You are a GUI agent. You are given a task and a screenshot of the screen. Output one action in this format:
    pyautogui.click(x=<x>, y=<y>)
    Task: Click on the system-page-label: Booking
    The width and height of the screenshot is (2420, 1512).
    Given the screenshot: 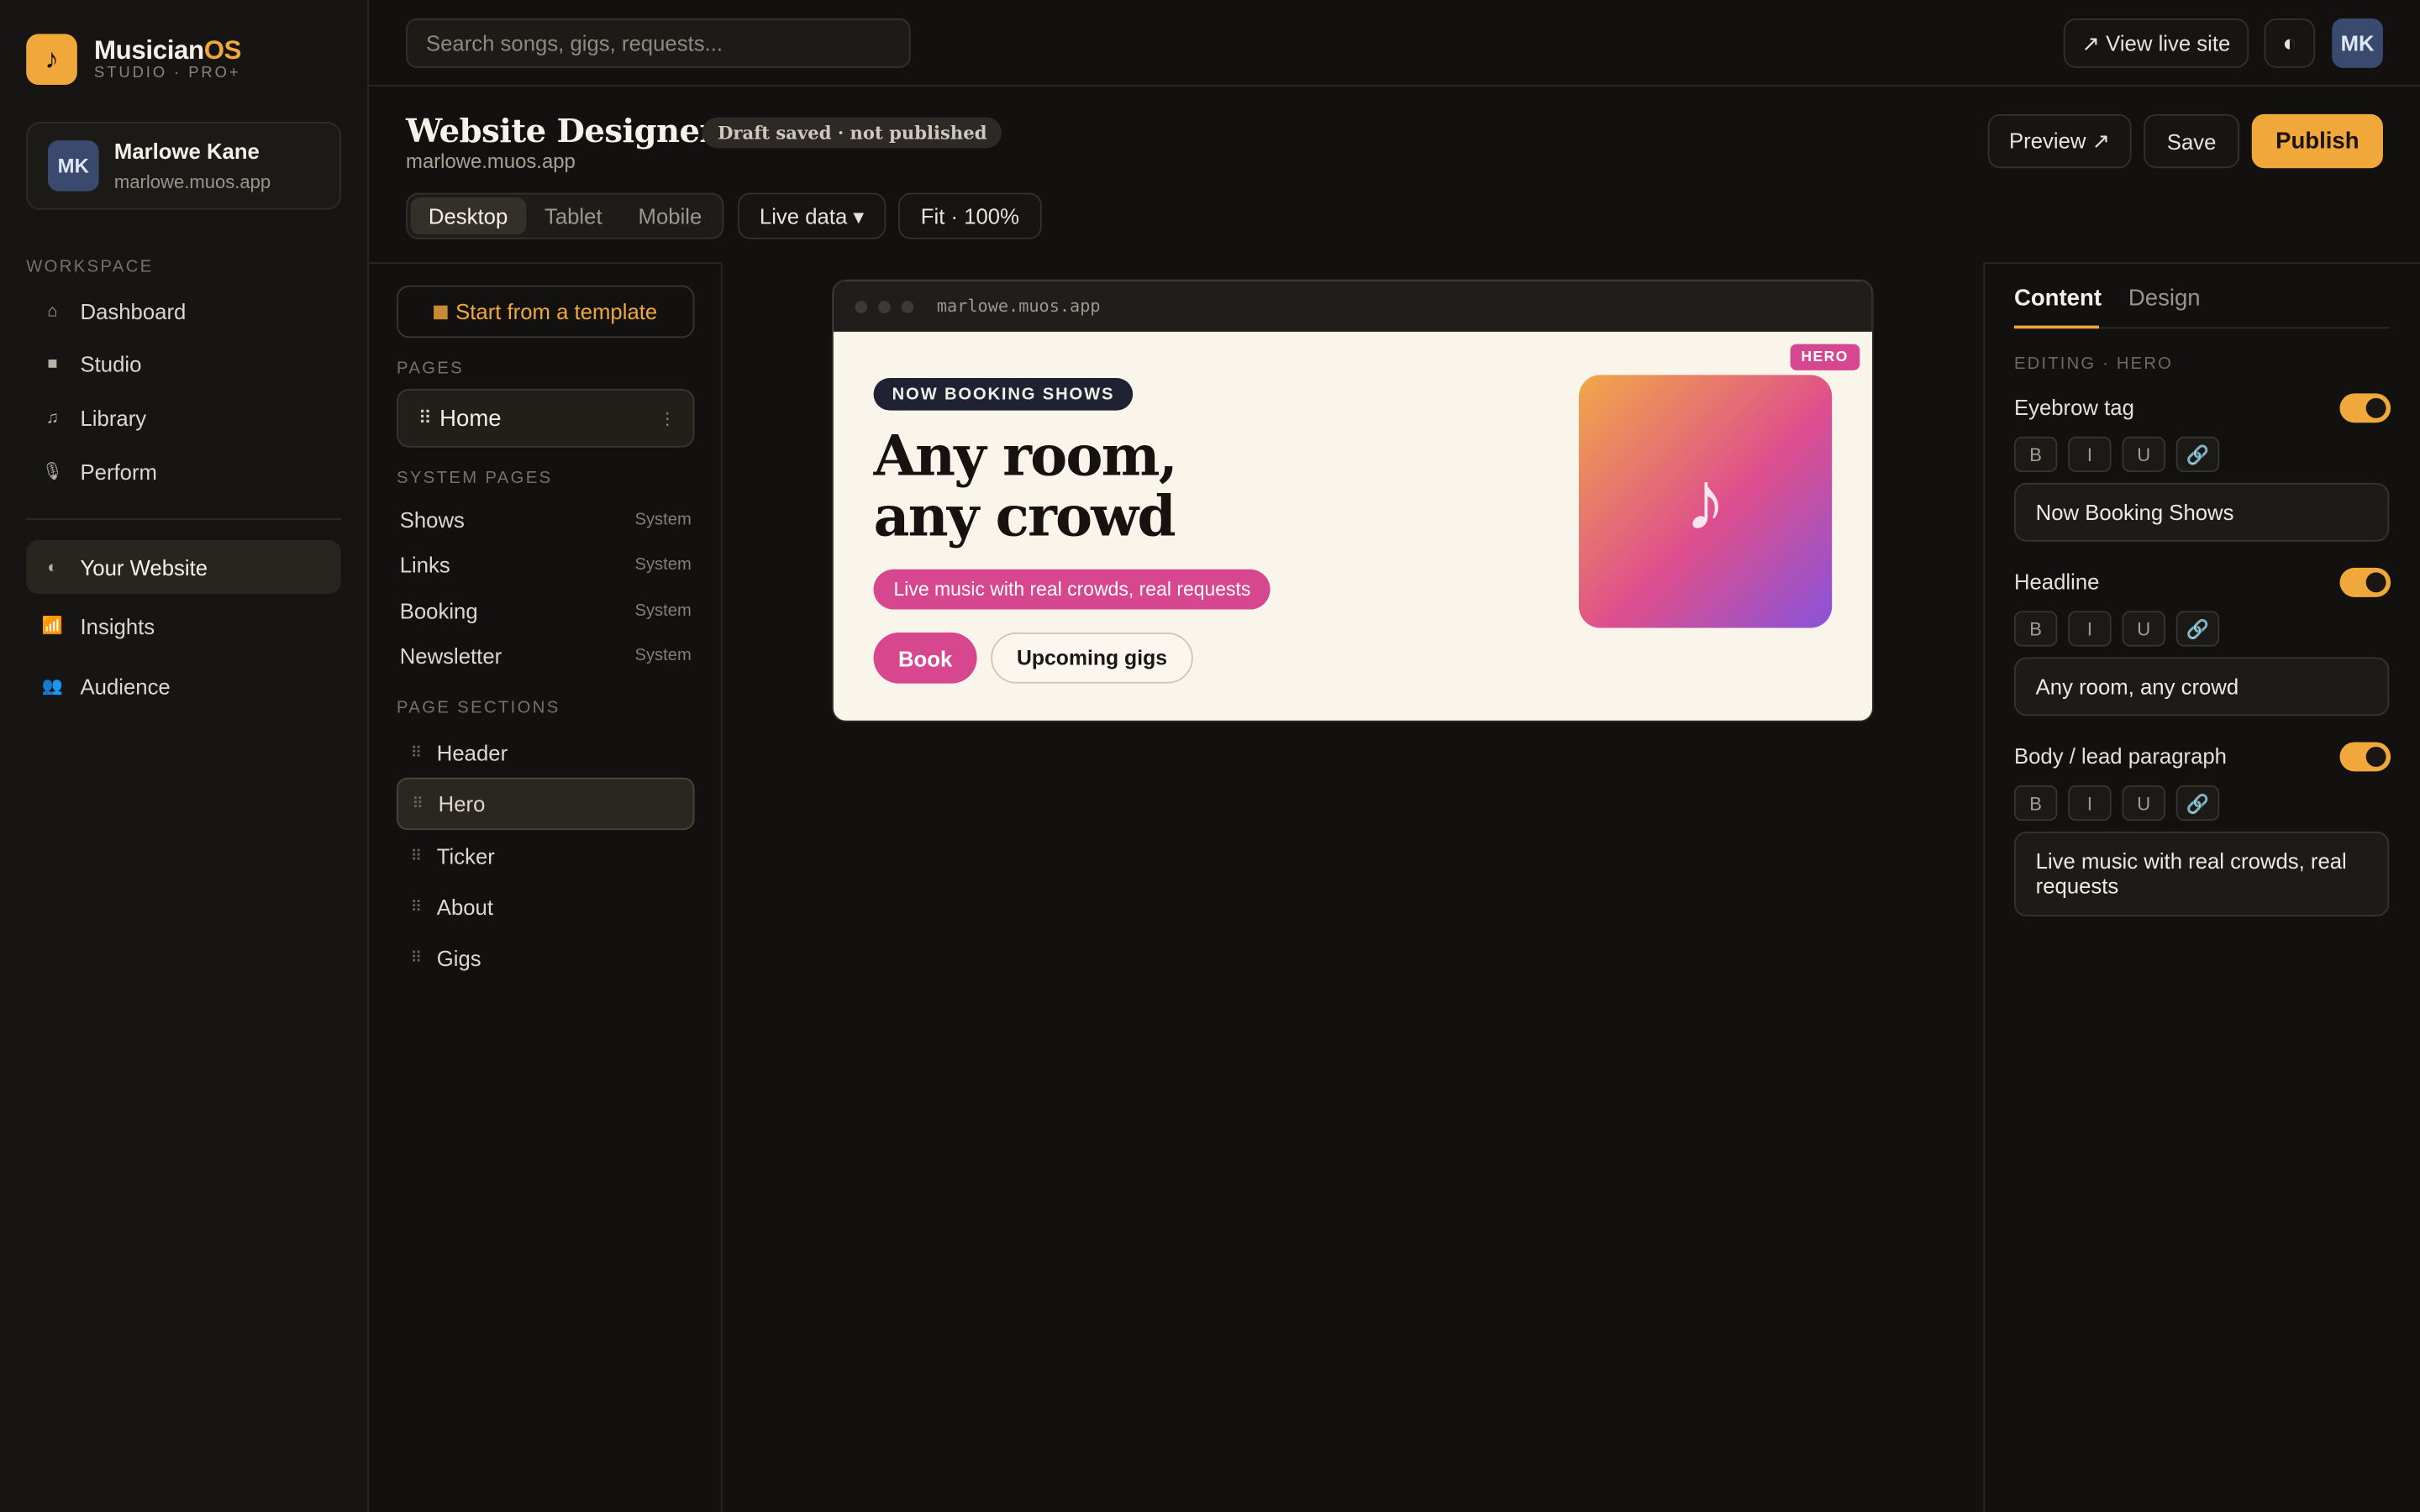 What is the action you would take?
    pyautogui.click(x=438, y=611)
    